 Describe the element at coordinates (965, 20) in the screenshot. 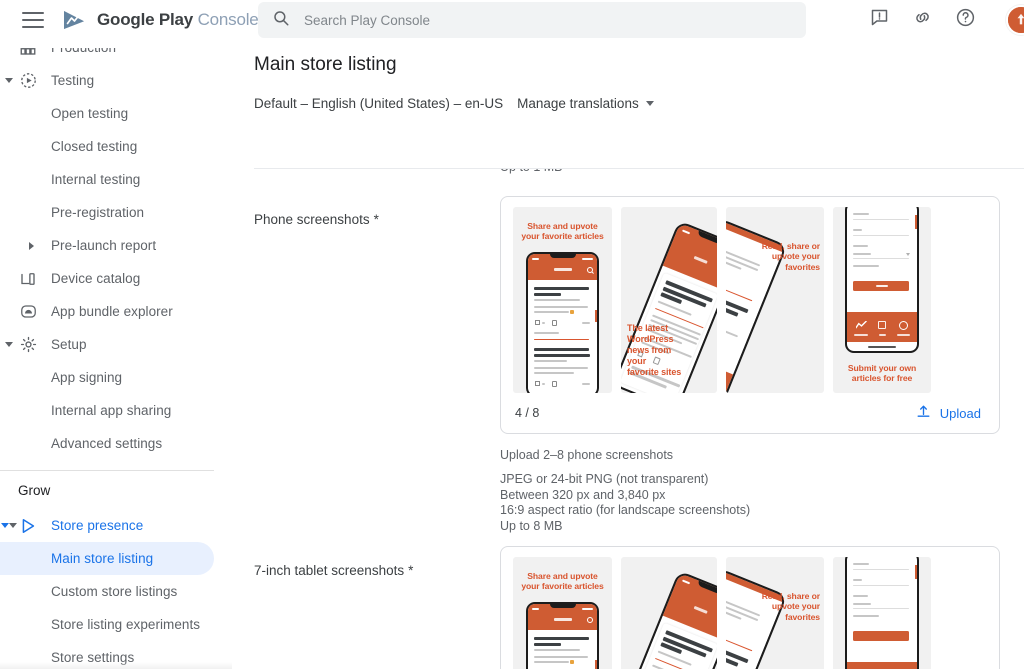

I see `help-icon` at that location.